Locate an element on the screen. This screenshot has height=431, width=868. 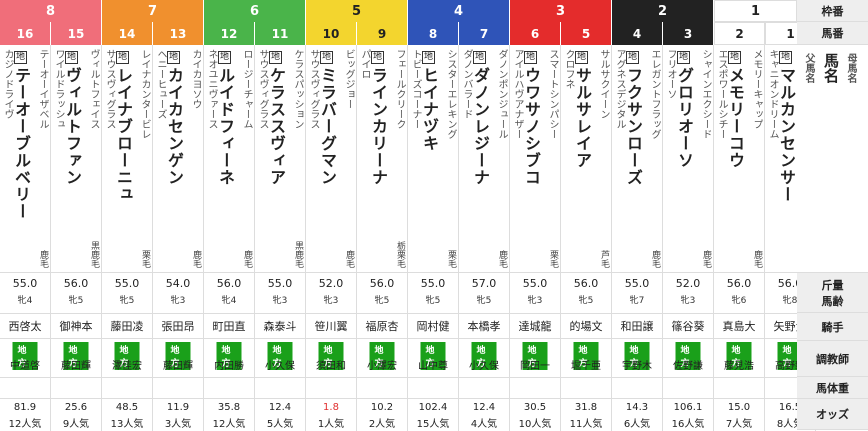
umaban-10: 10 is located at coordinates (331, 33).